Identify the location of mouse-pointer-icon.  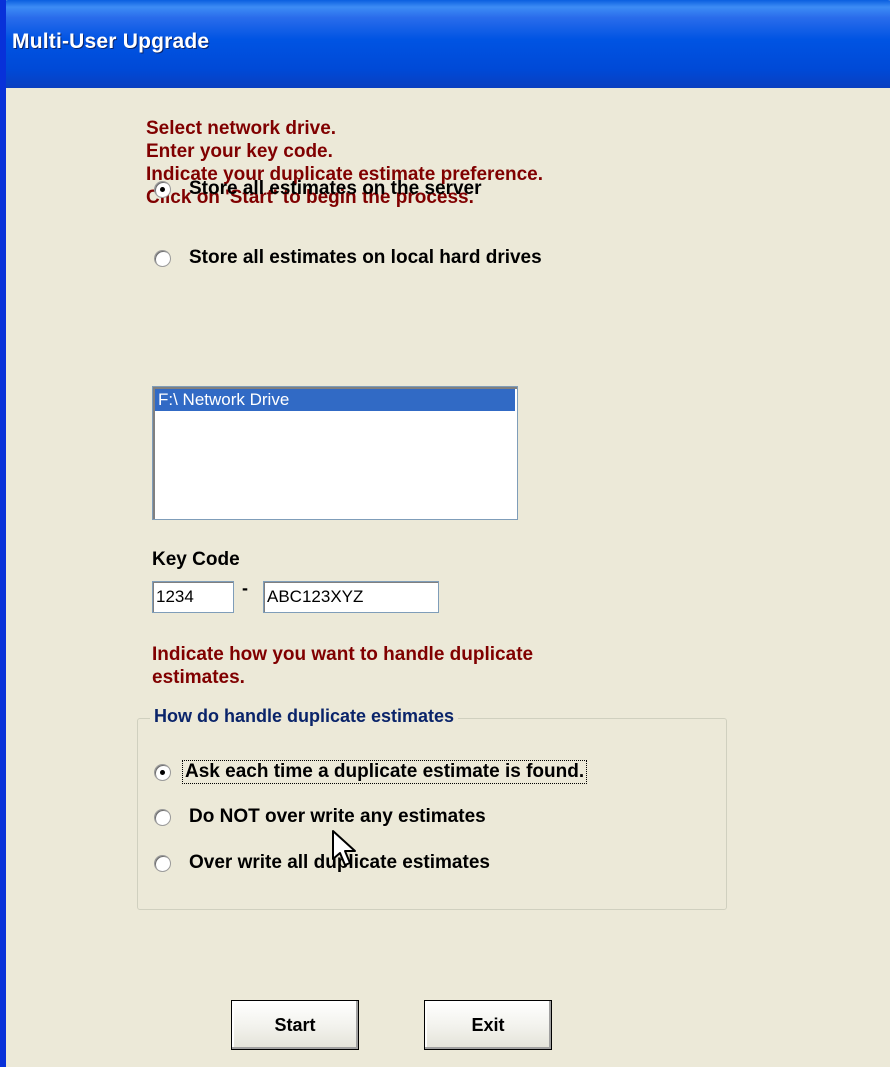
(344, 848).